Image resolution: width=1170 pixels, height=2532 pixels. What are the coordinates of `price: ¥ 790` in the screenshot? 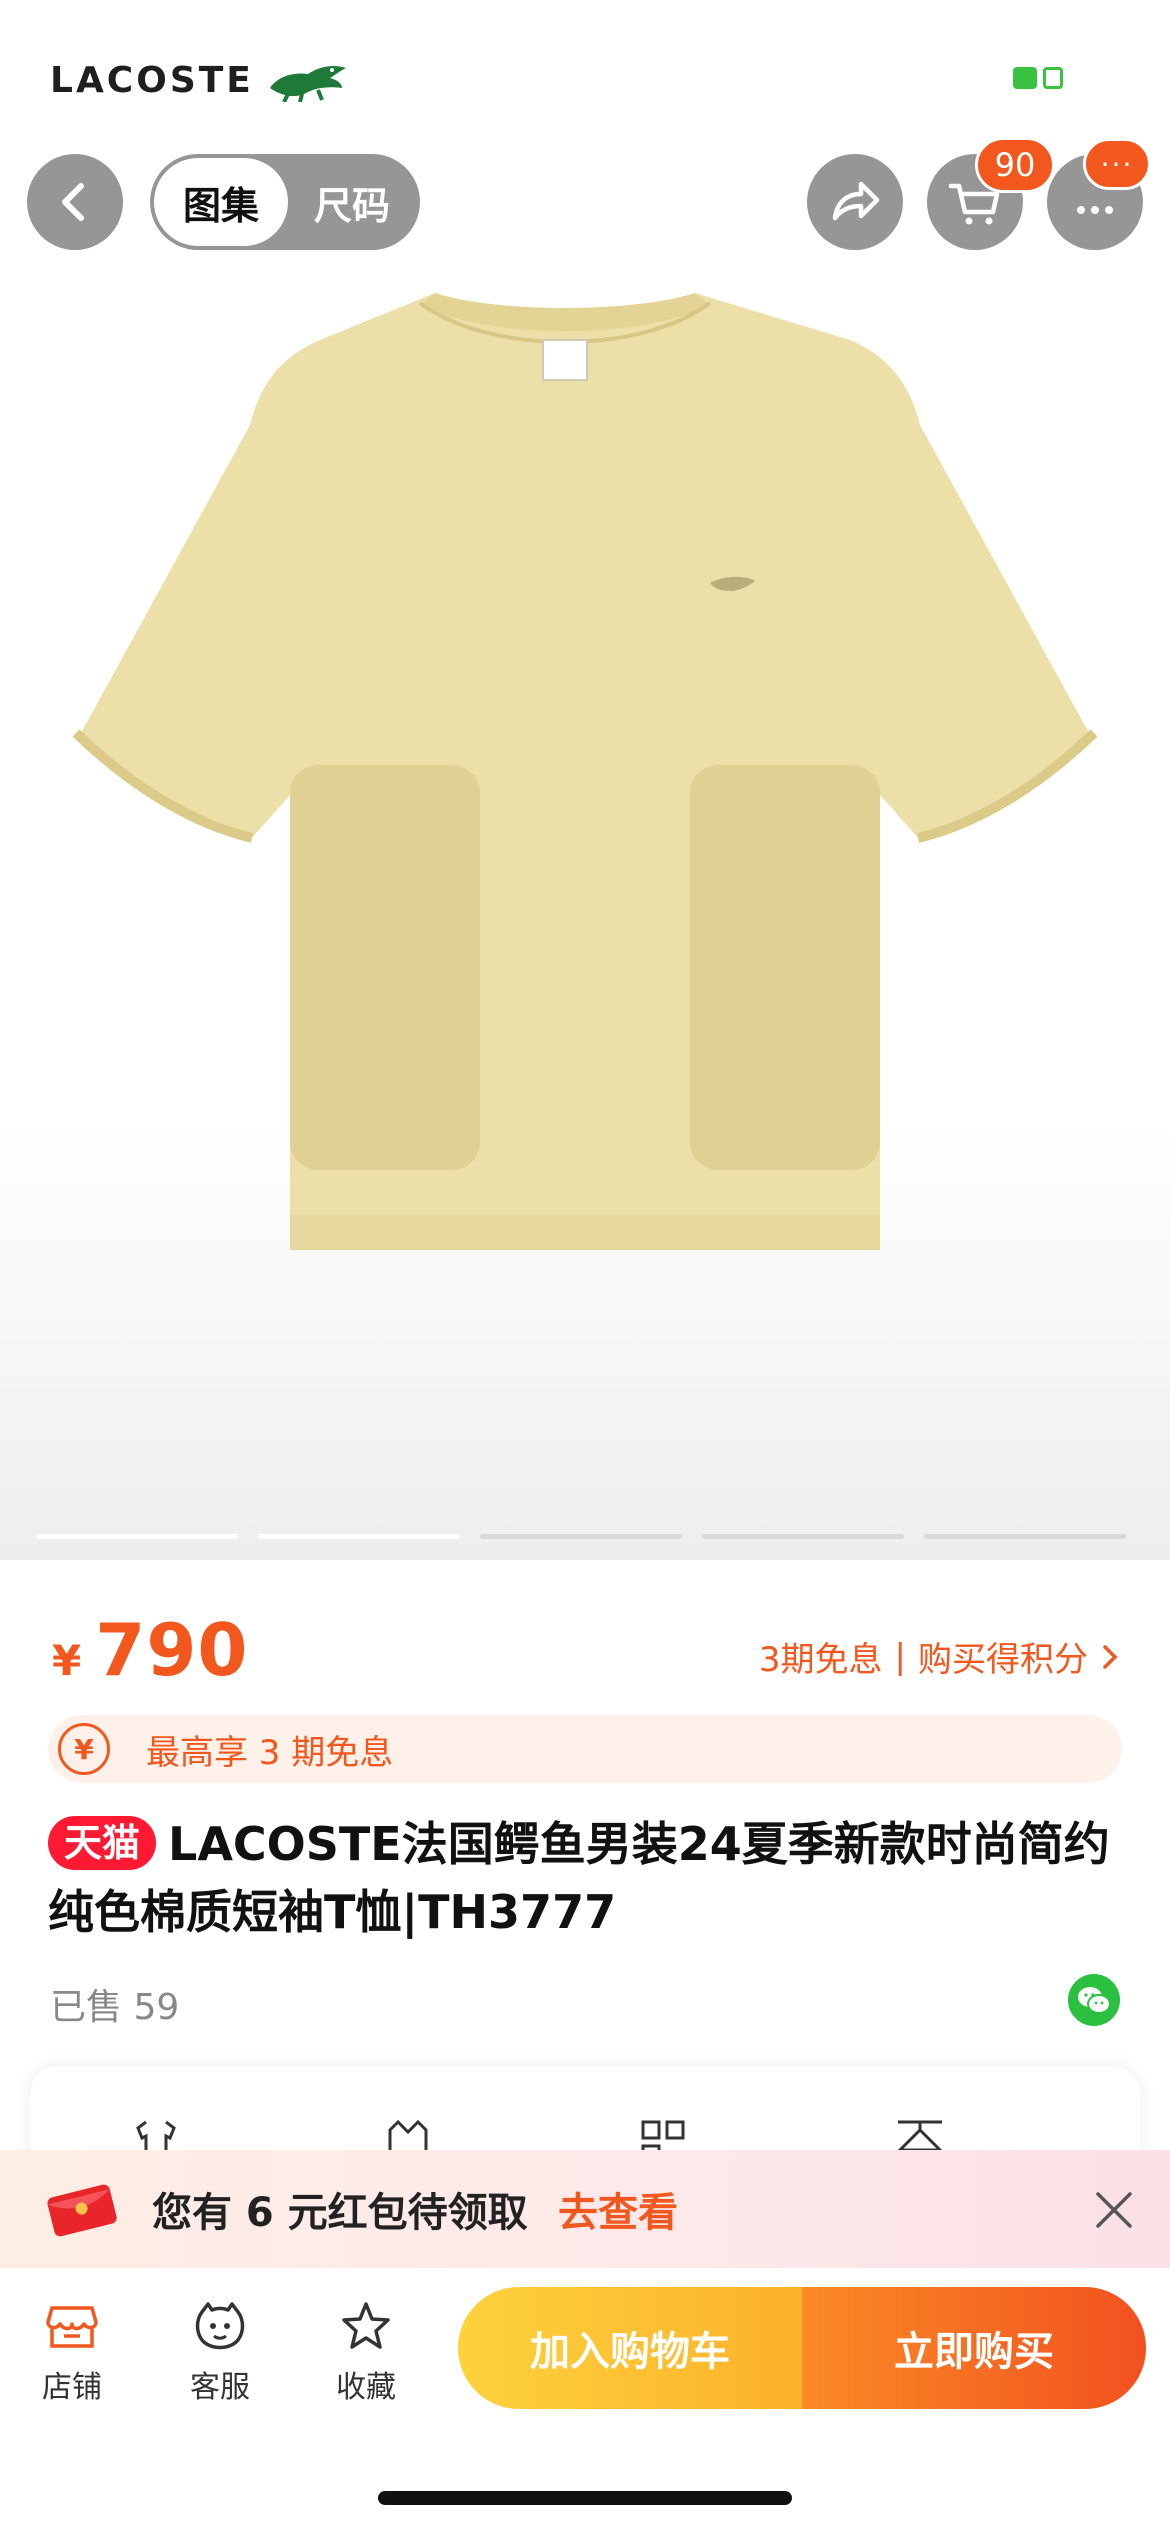 It's located at (150, 1650).